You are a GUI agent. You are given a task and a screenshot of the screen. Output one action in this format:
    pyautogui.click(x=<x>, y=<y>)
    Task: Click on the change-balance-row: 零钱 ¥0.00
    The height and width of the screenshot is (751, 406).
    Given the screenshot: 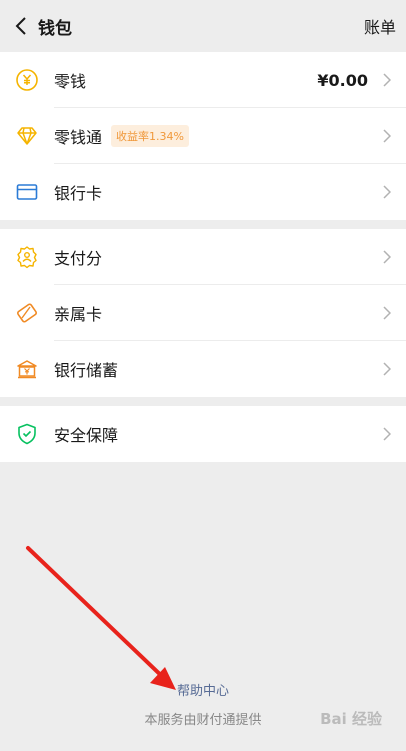 What is the action you would take?
    pyautogui.click(x=203, y=80)
    